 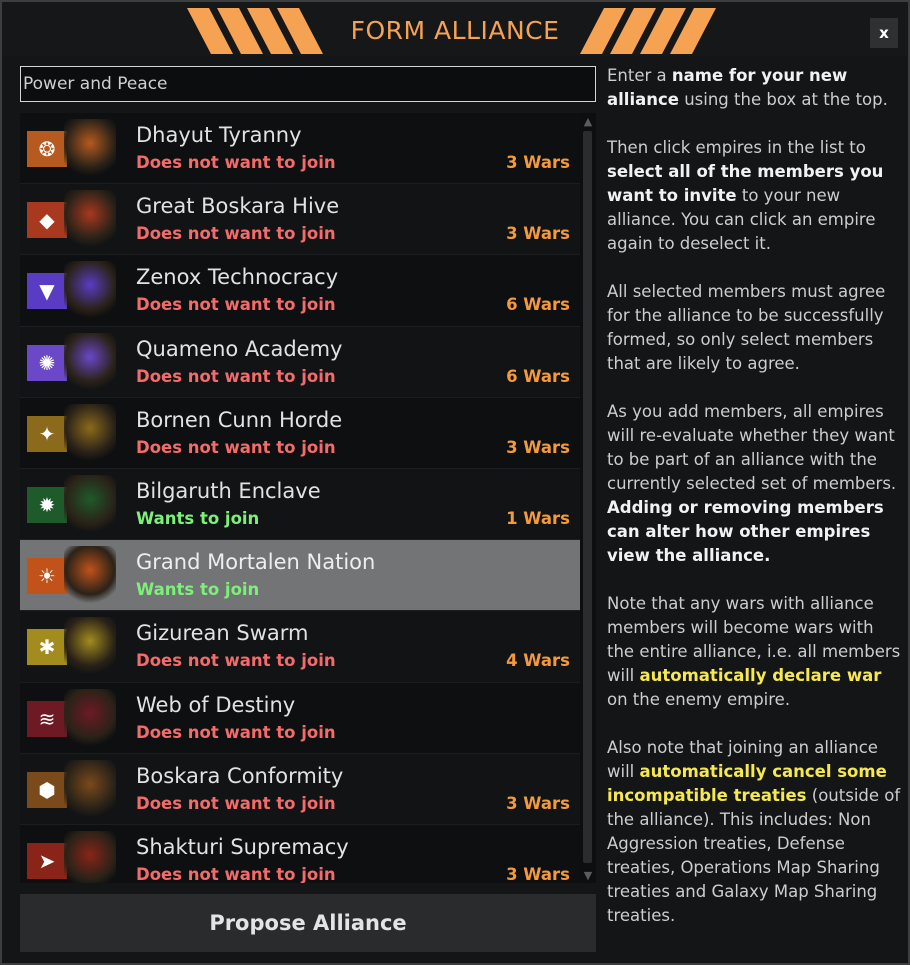 What do you see at coordinates (47, 220) in the screenshot?
I see `red-chevron-emblem-icon: ◆` at bounding box center [47, 220].